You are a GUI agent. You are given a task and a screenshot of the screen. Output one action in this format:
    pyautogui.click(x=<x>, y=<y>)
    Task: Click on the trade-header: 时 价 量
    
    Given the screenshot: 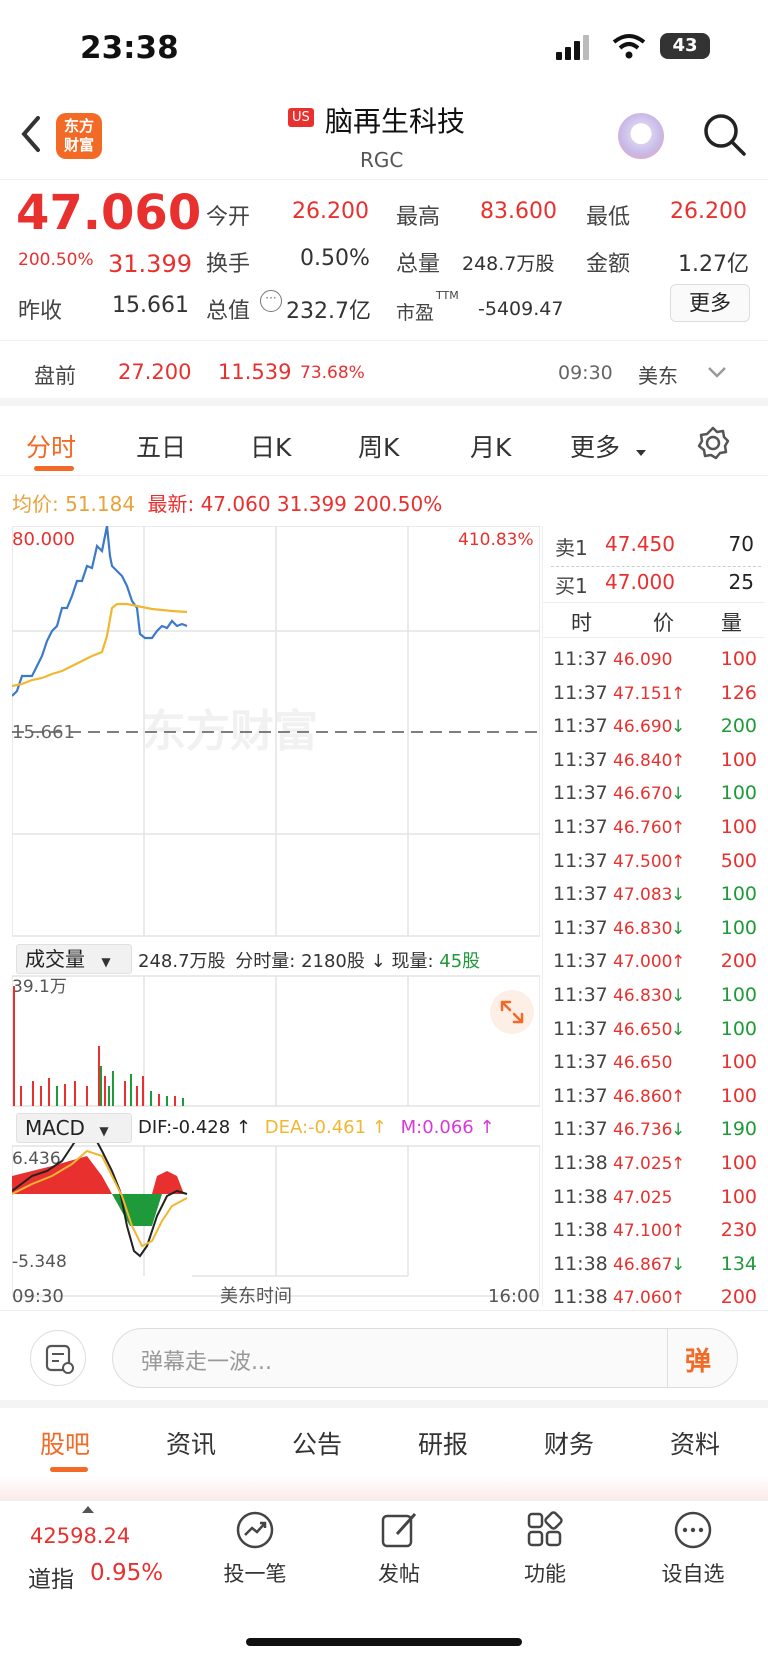 What is the action you would take?
    pyautogui.click(x=654, y=620)
    